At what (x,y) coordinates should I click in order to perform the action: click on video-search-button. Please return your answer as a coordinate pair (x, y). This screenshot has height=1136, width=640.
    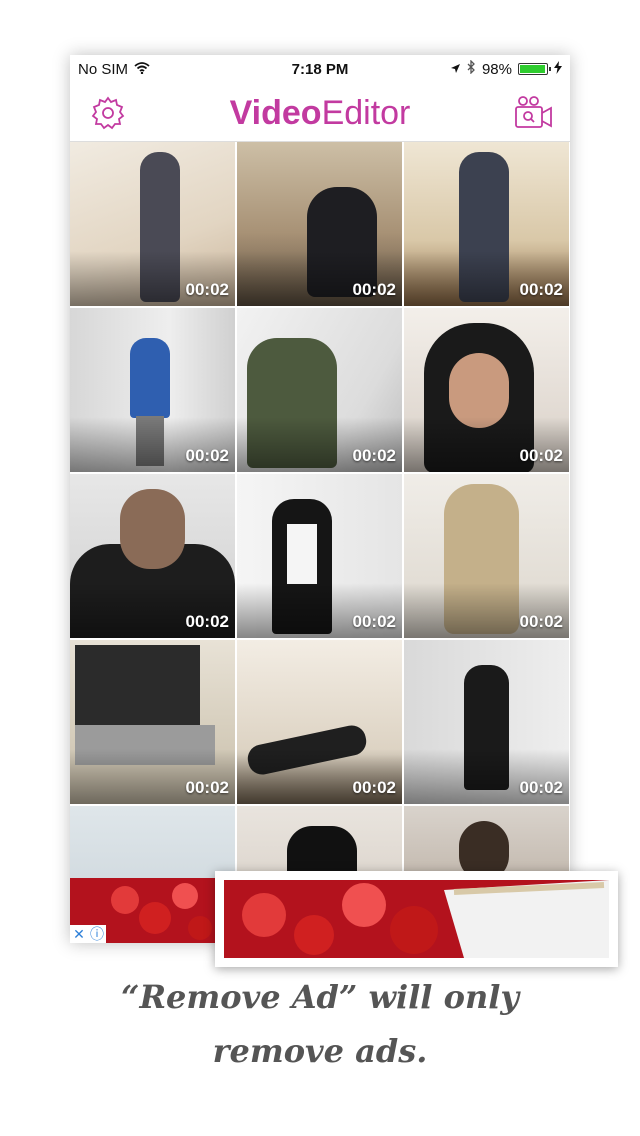
    Looking at the image, I should click on (534, 113).